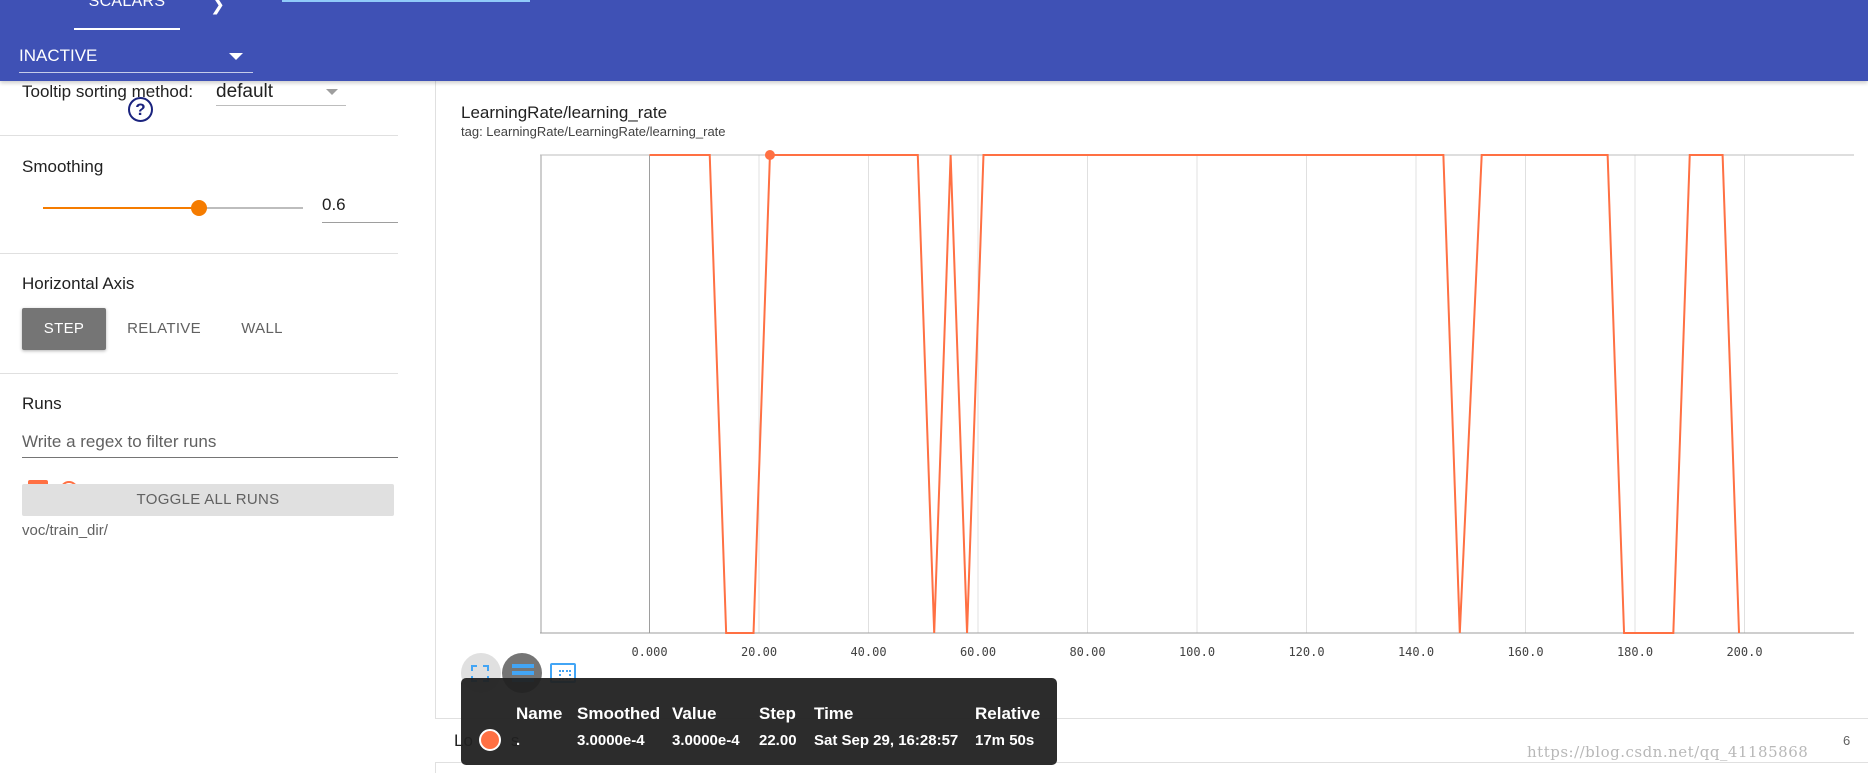 This screenshot has height=773, width=1868. What do you see at coordinates (245, 91) in the screenshot?
I see `tooltip-sorting-value: default` at bounding box center [245, 91].